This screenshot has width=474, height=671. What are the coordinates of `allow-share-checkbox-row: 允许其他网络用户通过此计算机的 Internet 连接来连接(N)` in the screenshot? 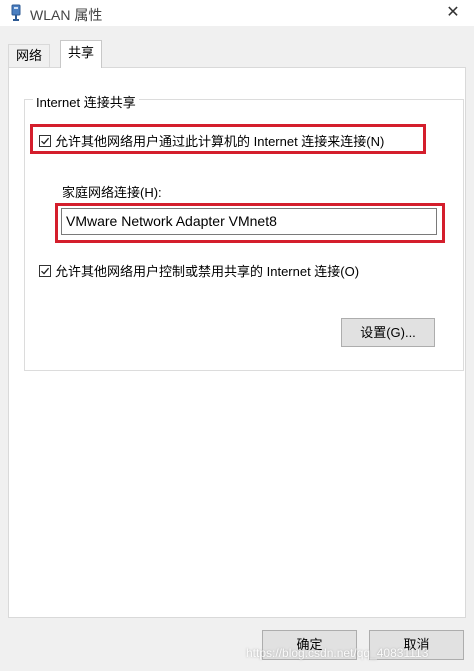 It's located at (211, 140).